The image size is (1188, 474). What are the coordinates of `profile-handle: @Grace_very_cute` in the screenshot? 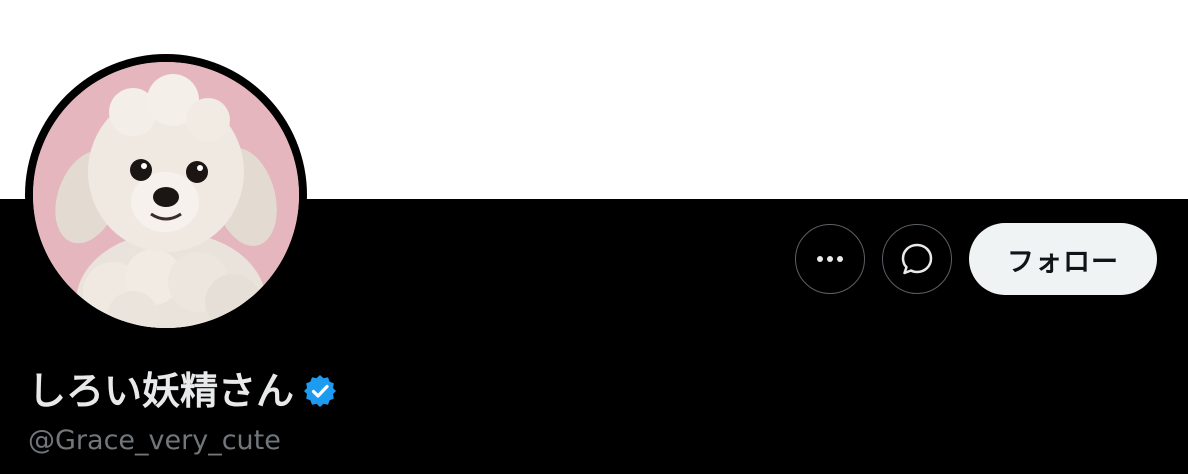 It's located at (154, 440).